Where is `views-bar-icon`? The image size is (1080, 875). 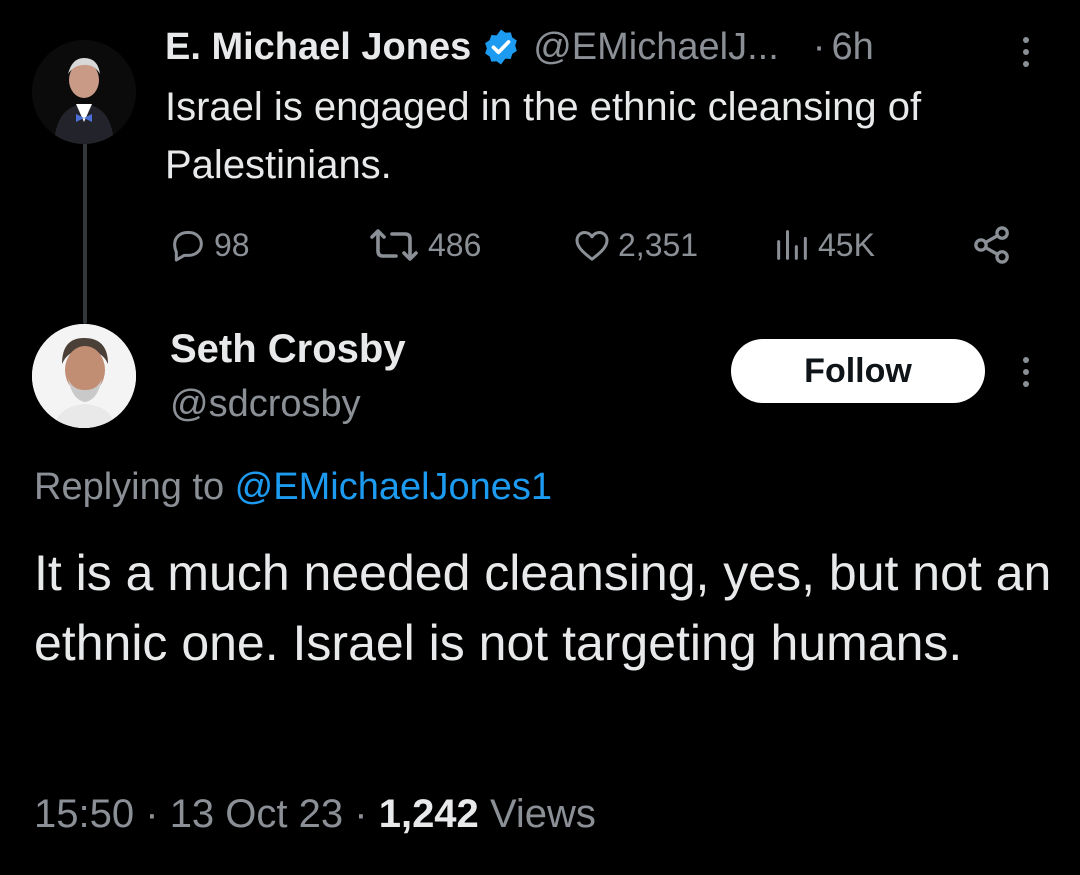
views-bar-icon is located at coordinates (792, 245).